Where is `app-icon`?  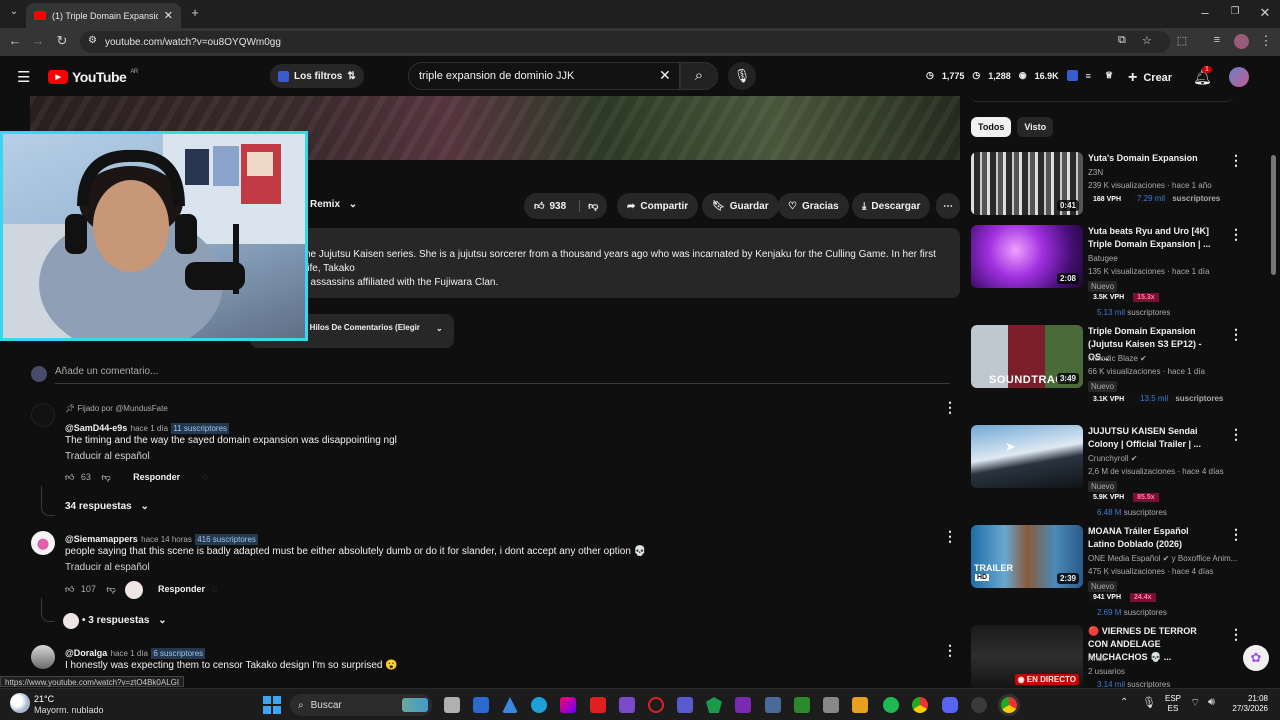 app-icon is located at coordinates (860, 705).